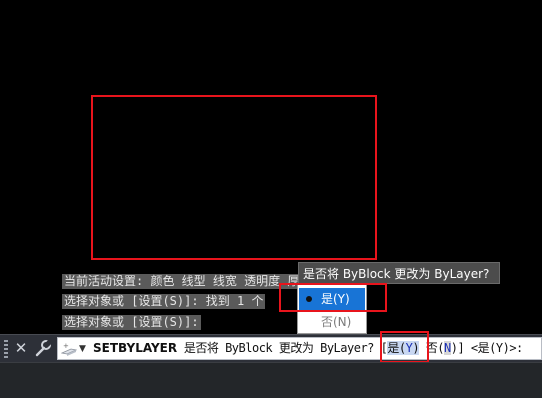 The height and width of the screenshot is (398, 542). Describe the element at coordinates (21, 348) in the screenshot. I see `close-icon: ✕` at that location.